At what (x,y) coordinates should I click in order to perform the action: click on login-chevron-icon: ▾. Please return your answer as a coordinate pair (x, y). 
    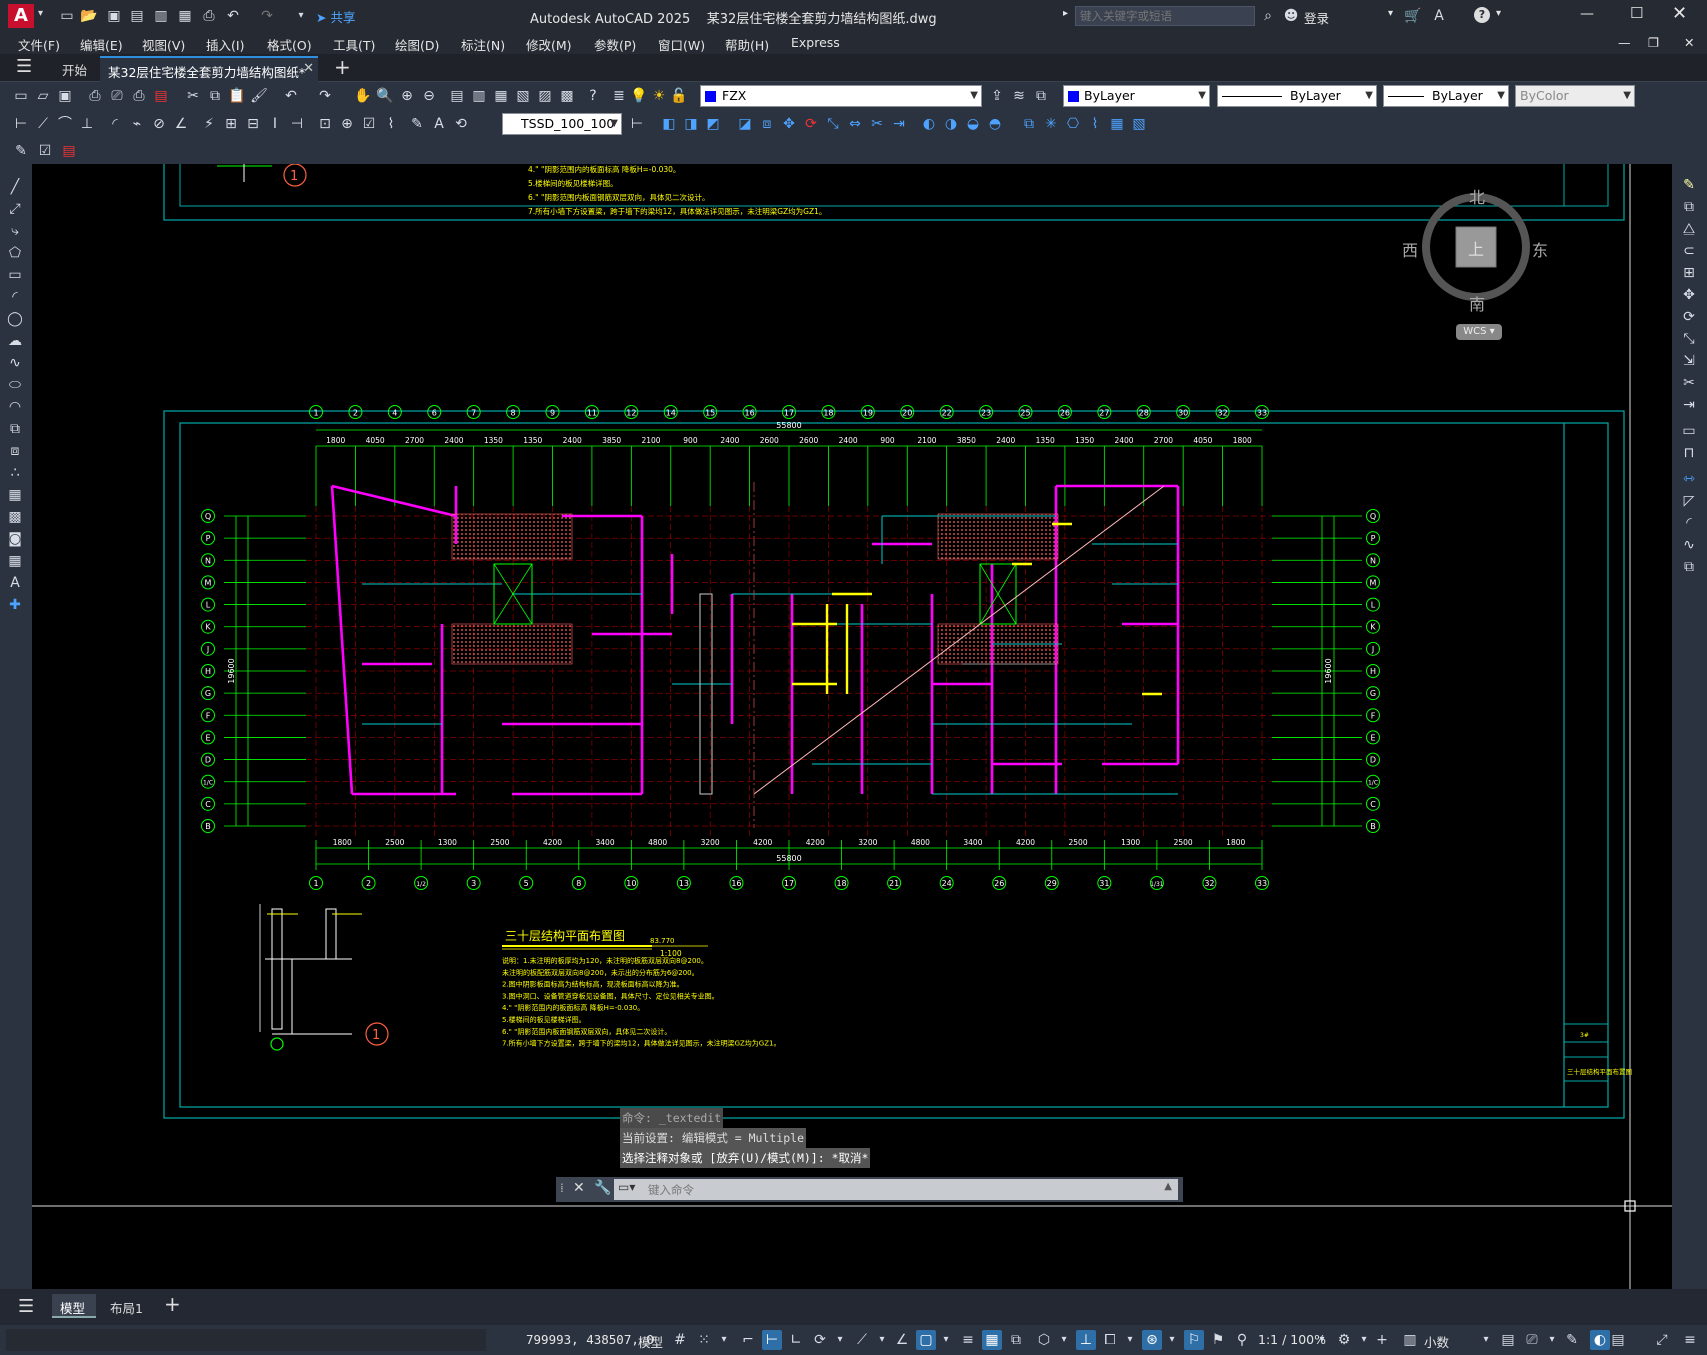
    Looking at the image, I should click on (1390, 13).